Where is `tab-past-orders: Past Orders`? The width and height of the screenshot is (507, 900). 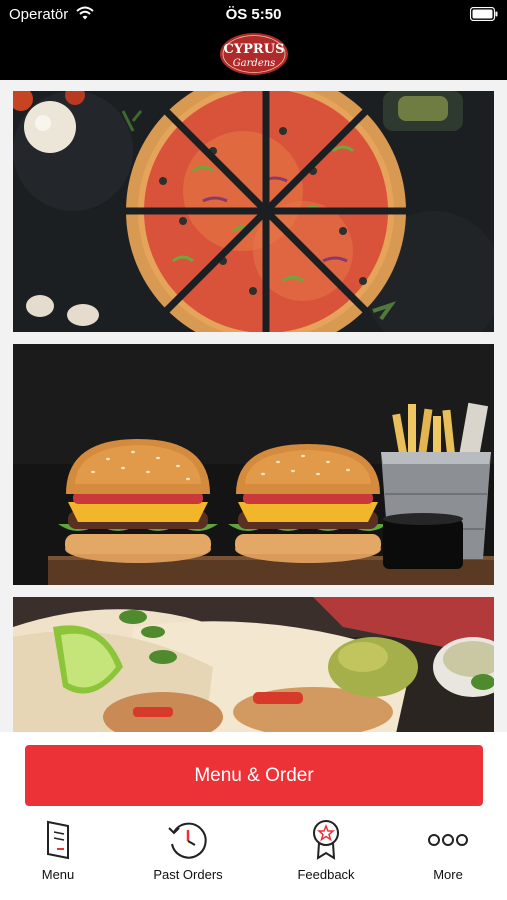
tab-past-orders: Past Orders is located at coordinates (188, 853).